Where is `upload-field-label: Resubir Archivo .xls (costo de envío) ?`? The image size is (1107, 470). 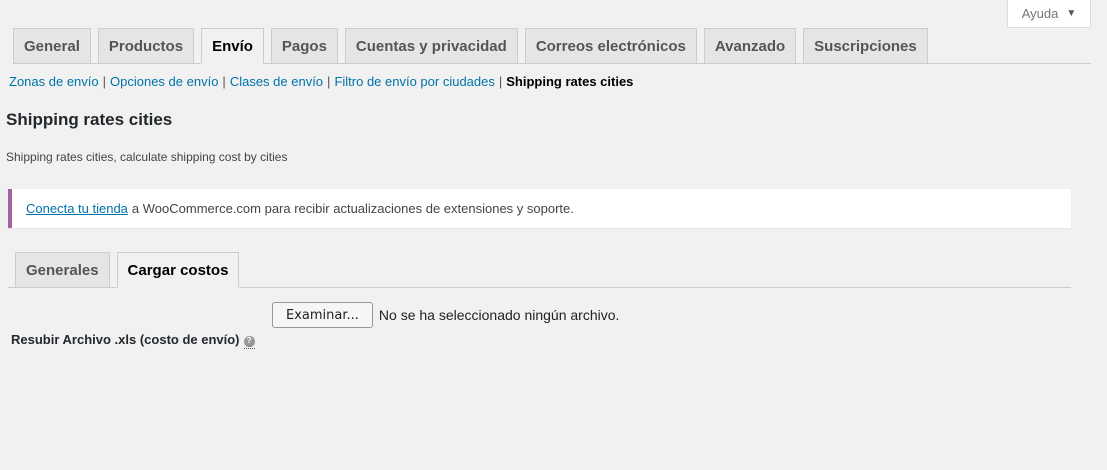 upload-field-label: Resubir Archivo .xls (costo de envío) ? is located at coordinates (133, 340).